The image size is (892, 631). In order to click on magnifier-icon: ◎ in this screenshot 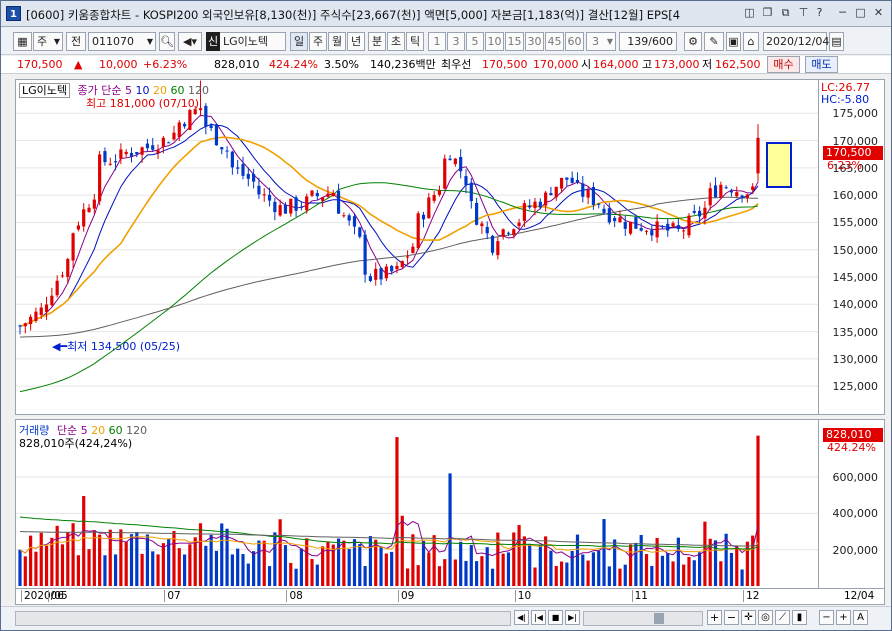, I will do `click(765, 617)`.